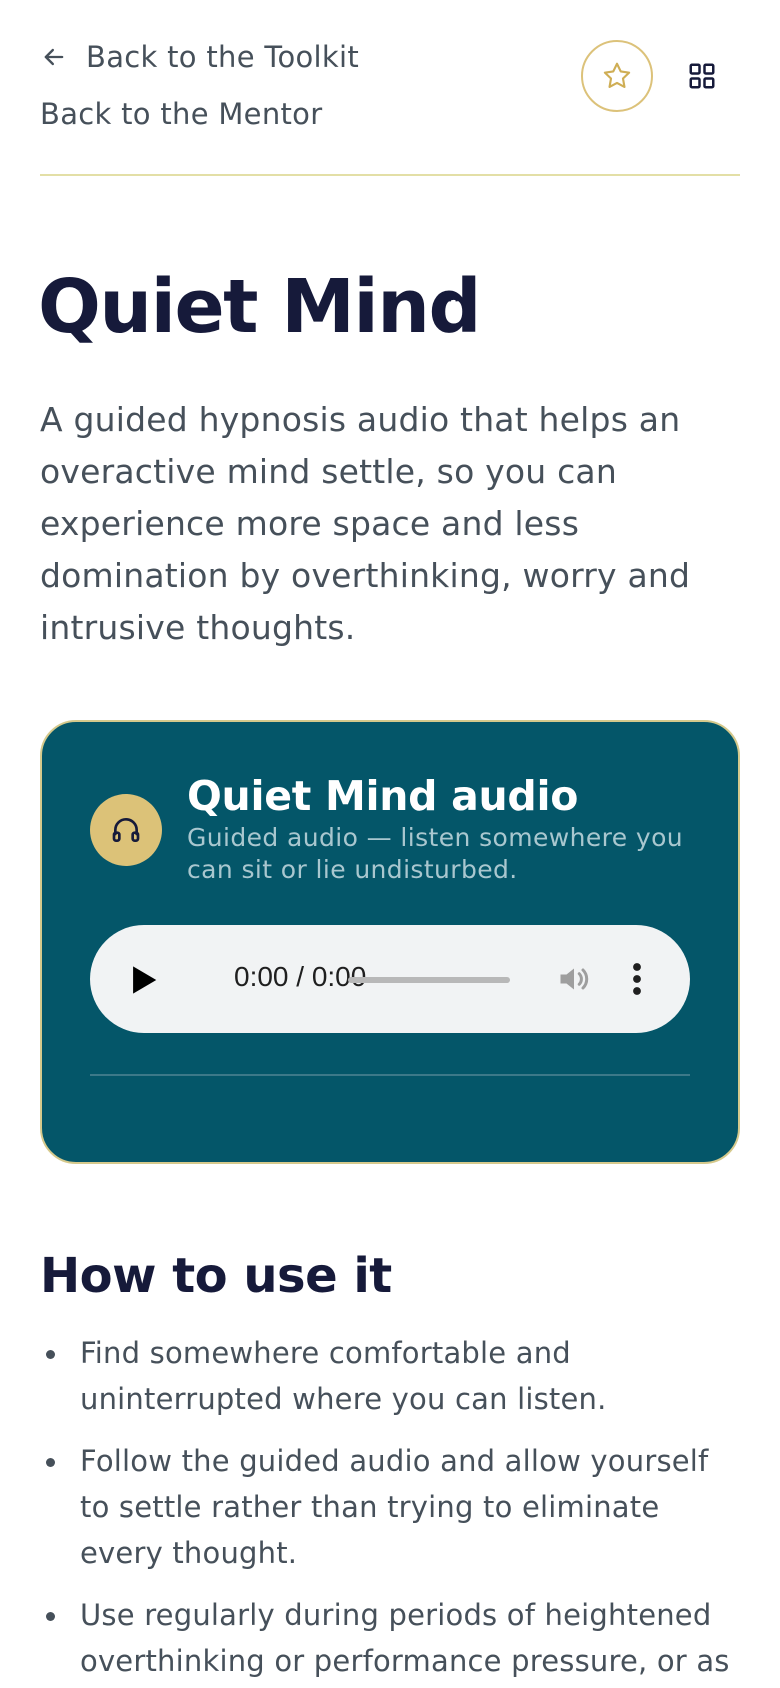 The height and width of the screenshot is (1688, 780). What do you see at coordinates (223, 57) in the screenshot?
I see `back-to-toolkit-label: Back to the Toolkit` at bounding box center [223, 57].